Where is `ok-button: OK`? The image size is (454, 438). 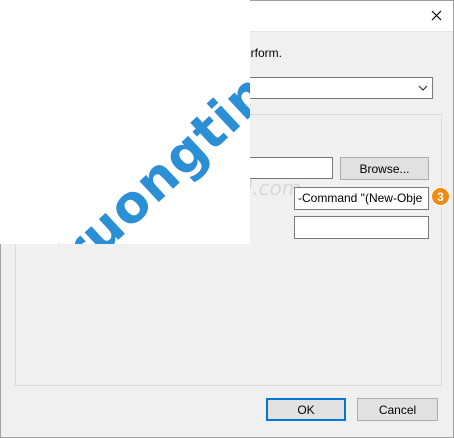 ok-button: OK is located at coordinates (306, 409).